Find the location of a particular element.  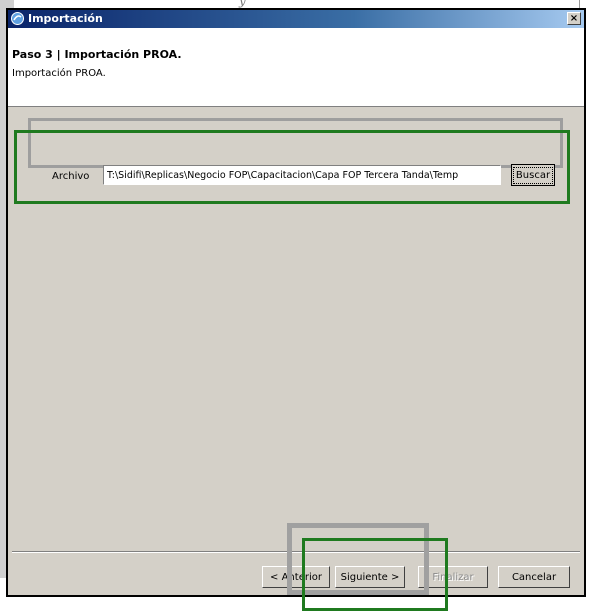

browse-button: Buscar is located at coordinates (533, 175).